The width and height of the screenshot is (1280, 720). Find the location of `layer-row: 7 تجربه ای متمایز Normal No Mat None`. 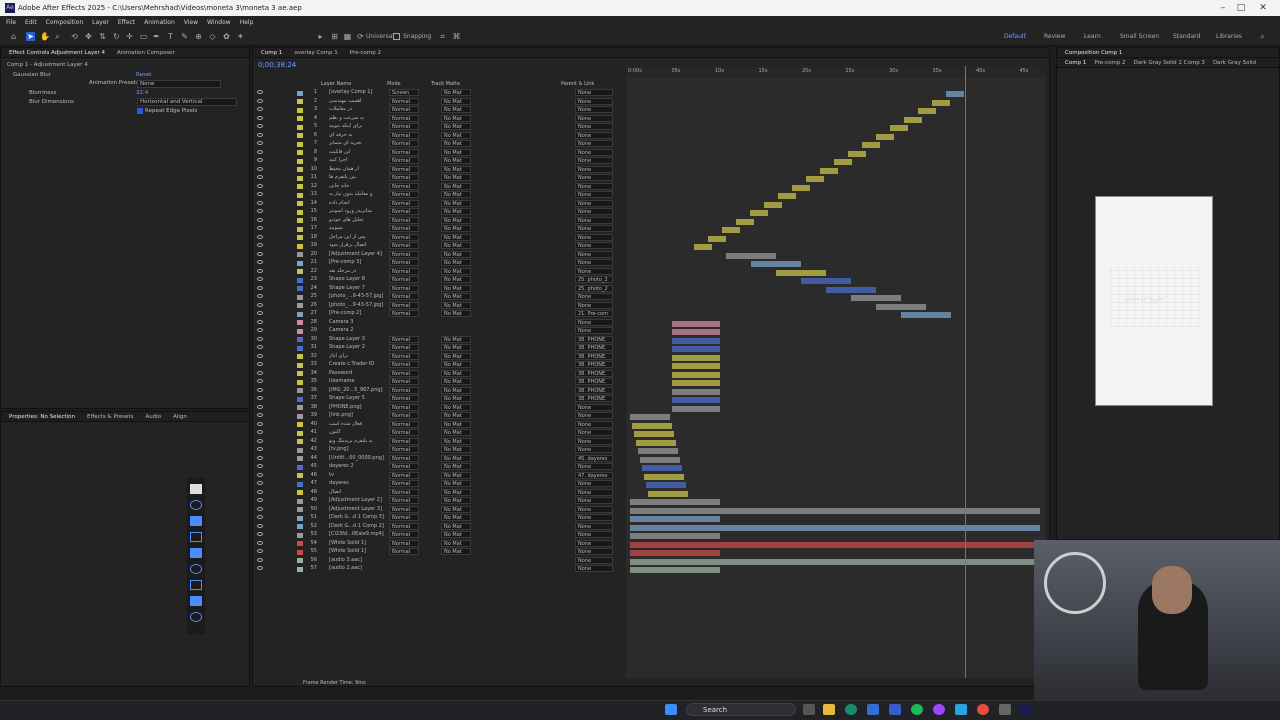

layer-row: 7 تجربه ای متمایز Normal No Mat None is located at coordinates (438, 144).